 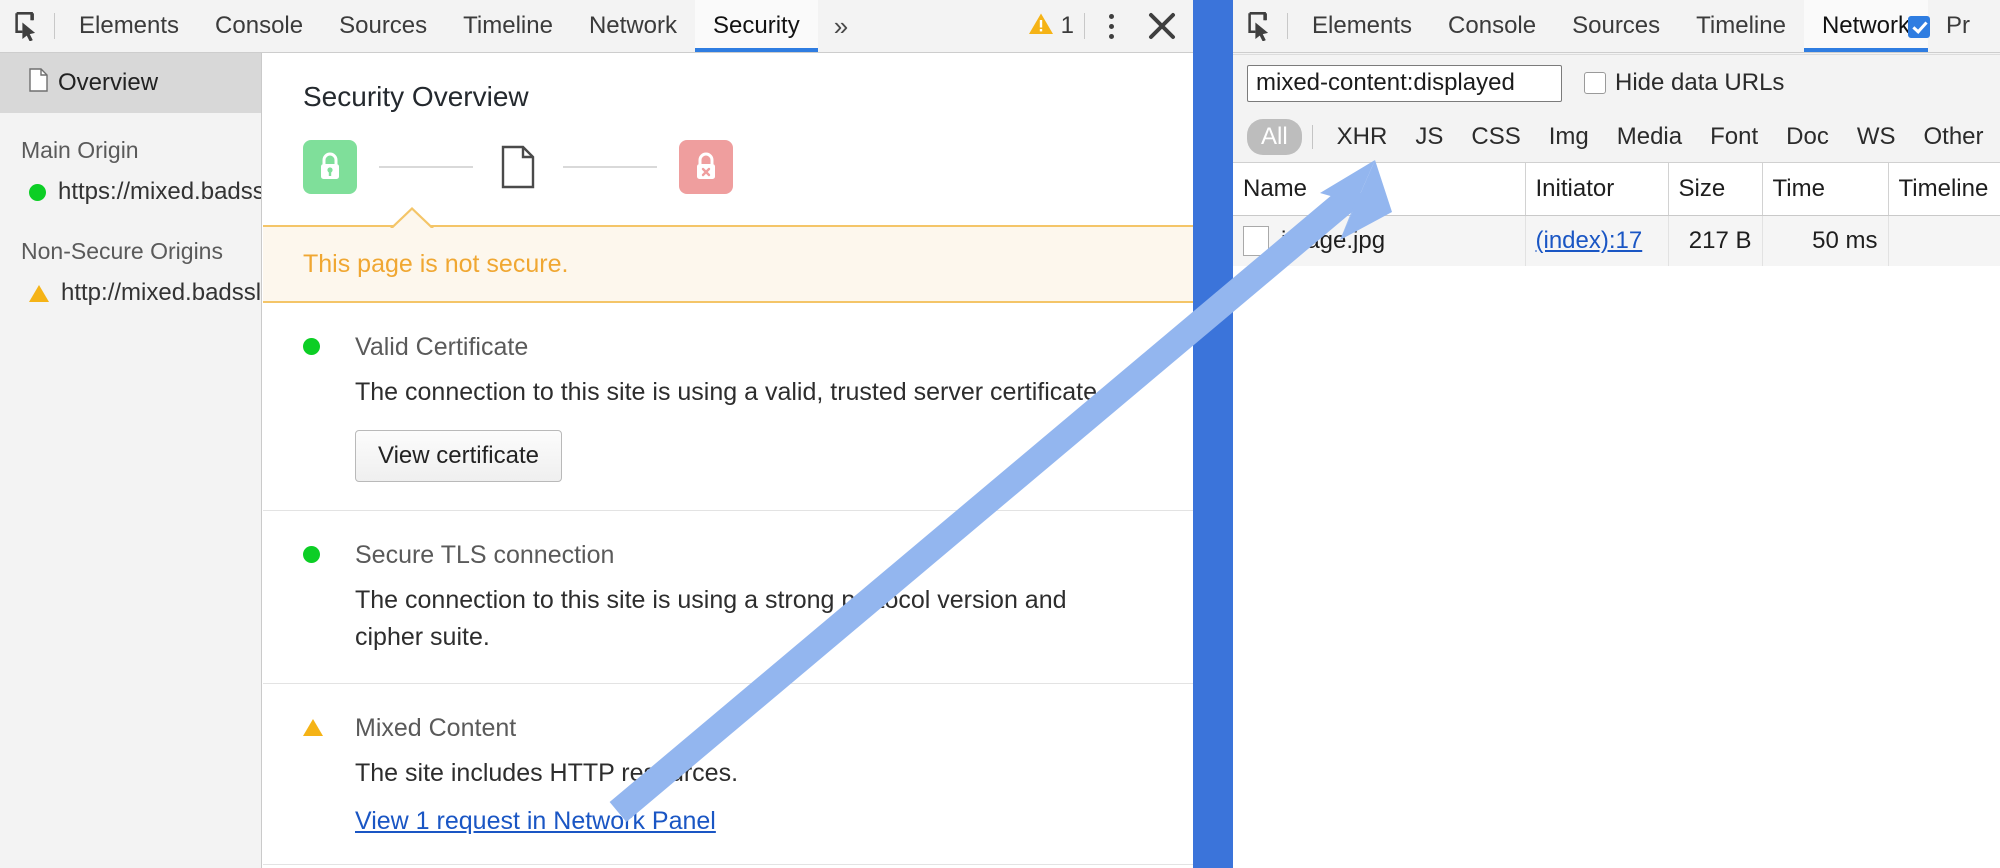 I want to click on connection-line-left, so click(x=426, y=167).